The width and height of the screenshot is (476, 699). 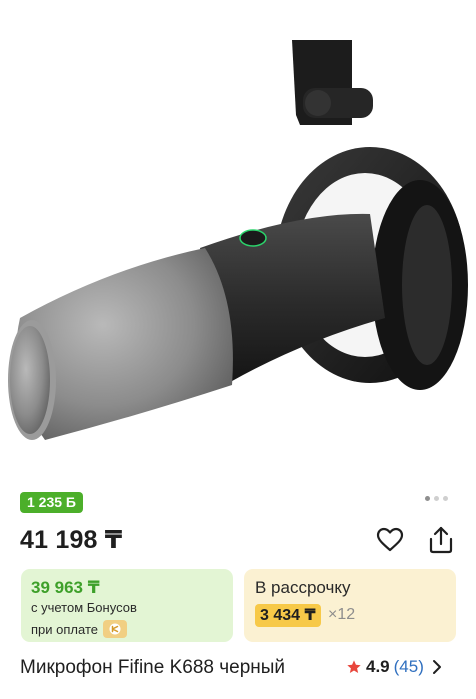 What do you see at coordinates (64, 629) in the screenshot?
I see `bonus-payment-caption: при оплате` at bounding box center [64, 629].